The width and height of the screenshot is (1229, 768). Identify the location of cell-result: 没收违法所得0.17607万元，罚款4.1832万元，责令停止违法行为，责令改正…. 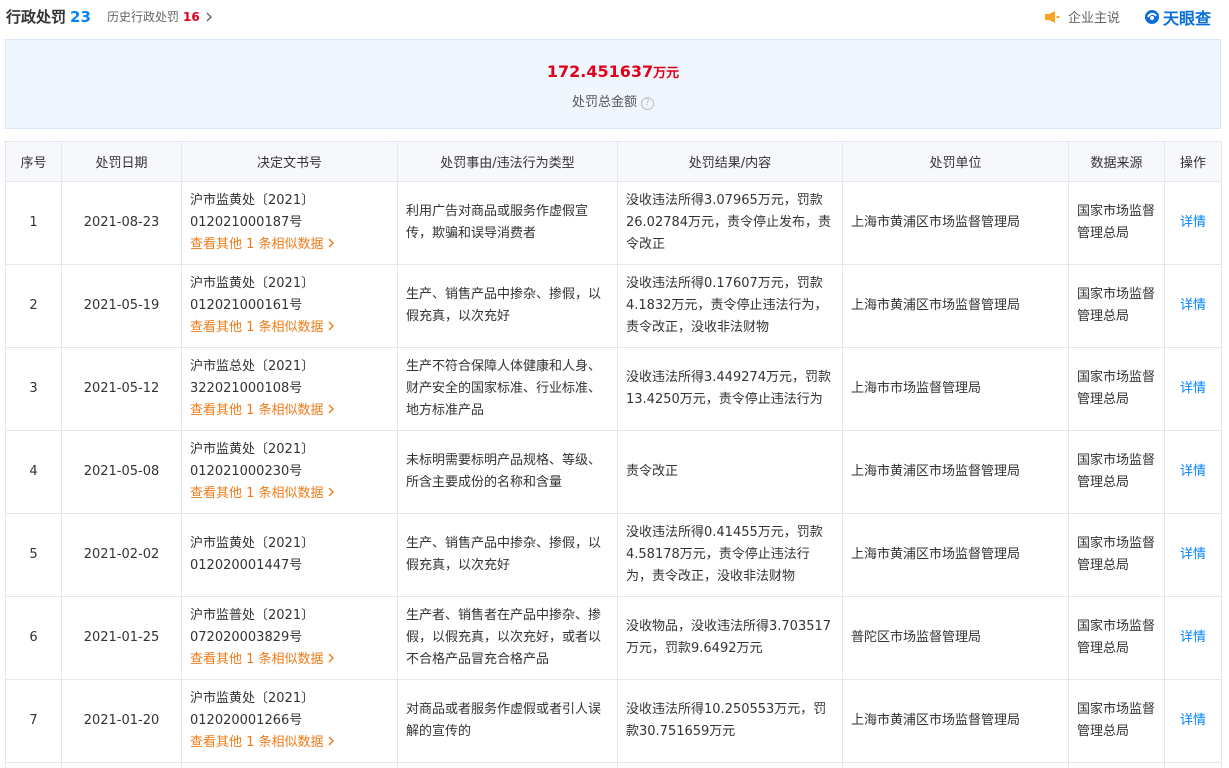
(730, 306).